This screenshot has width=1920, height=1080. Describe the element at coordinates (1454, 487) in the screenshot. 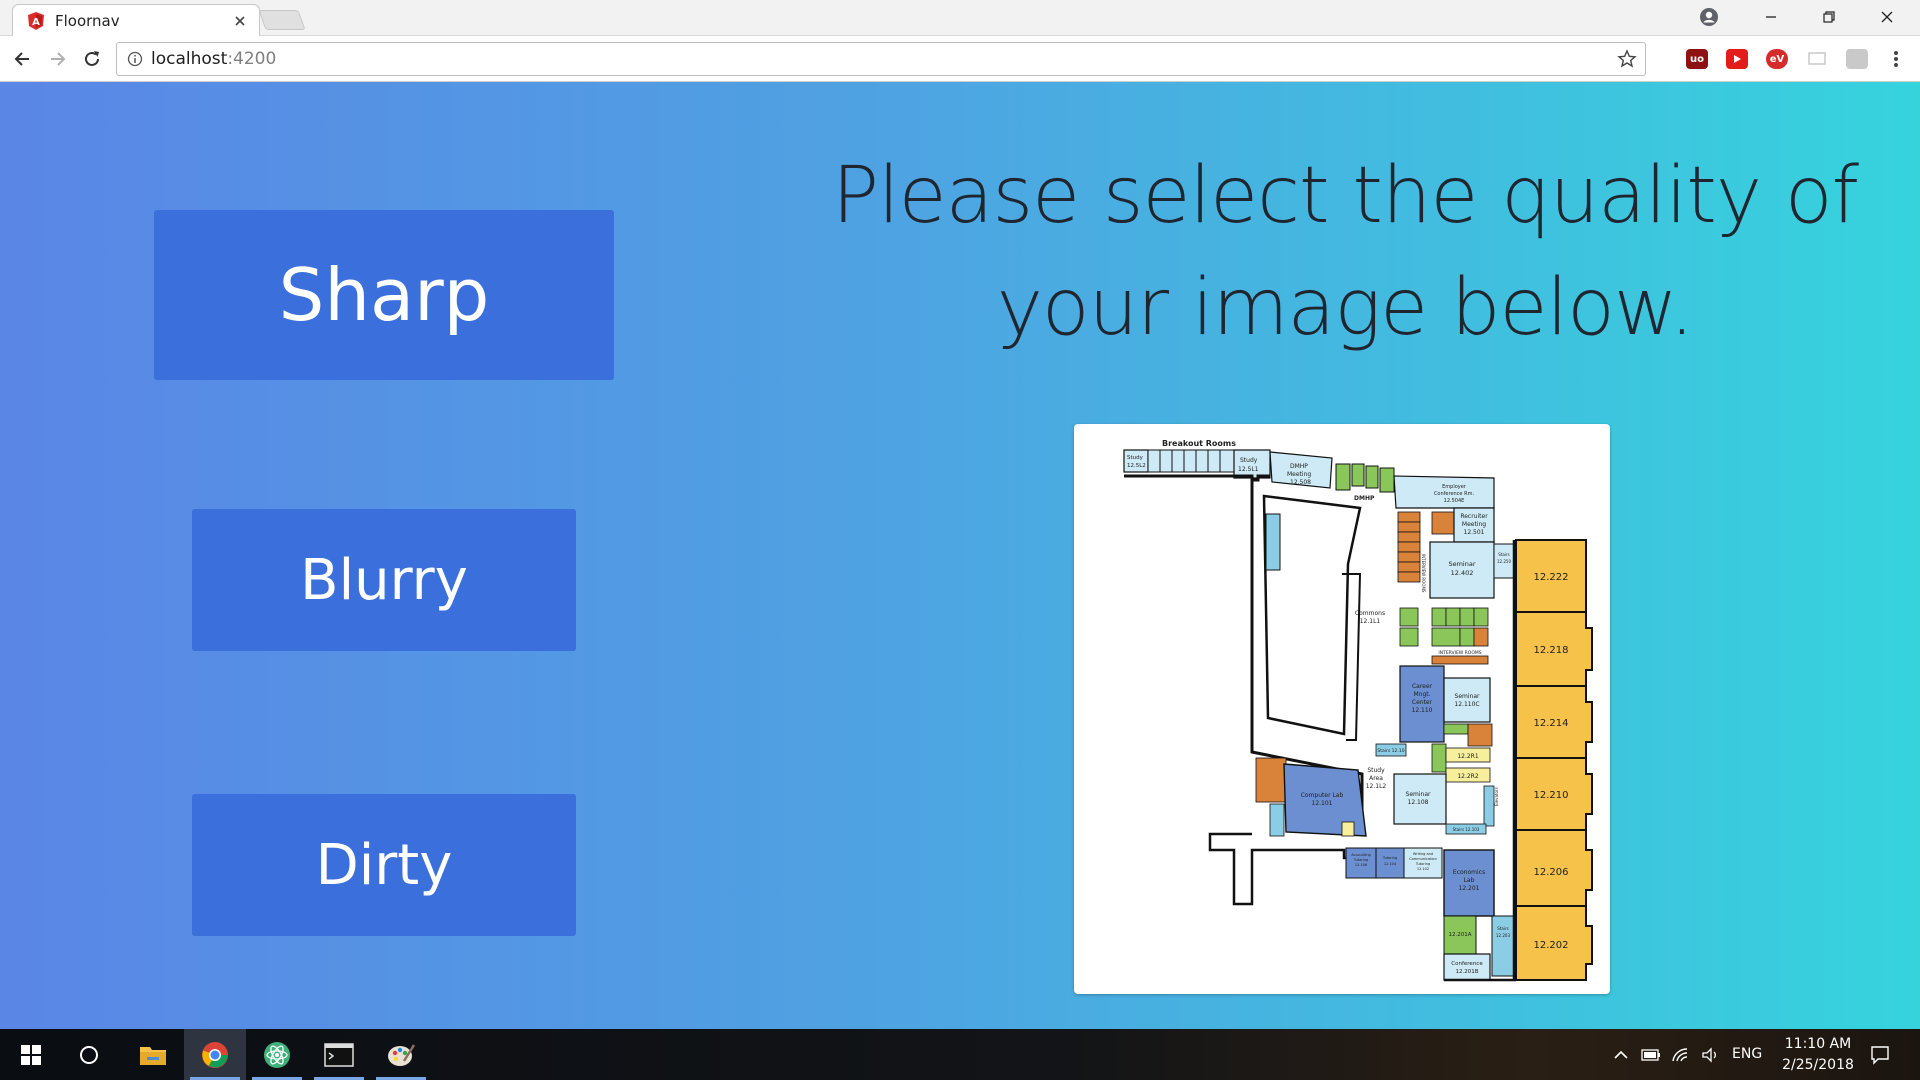

I see `svg-text: Employer` at that location.